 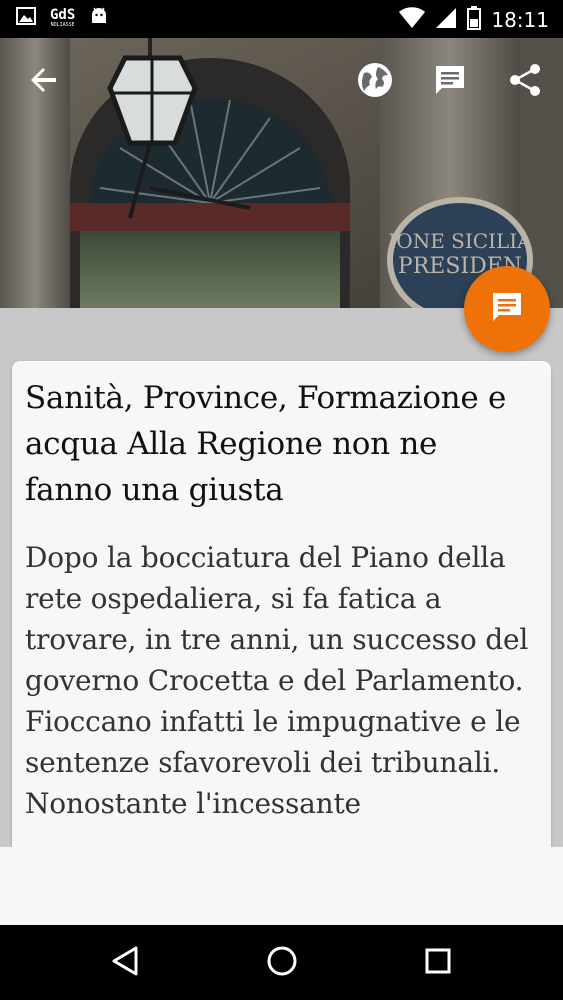 I want to click on circle-home-icon, so click(x=282, y=963).